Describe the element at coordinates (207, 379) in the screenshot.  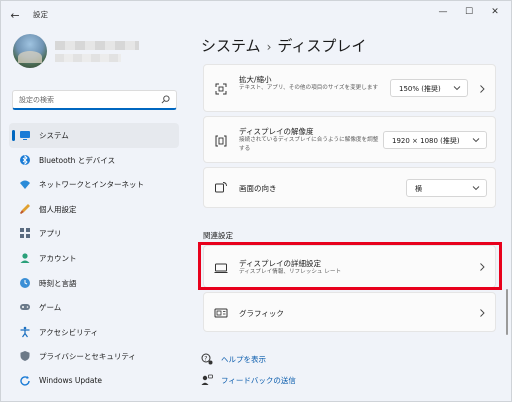
I see `feedback-icon` at that location.